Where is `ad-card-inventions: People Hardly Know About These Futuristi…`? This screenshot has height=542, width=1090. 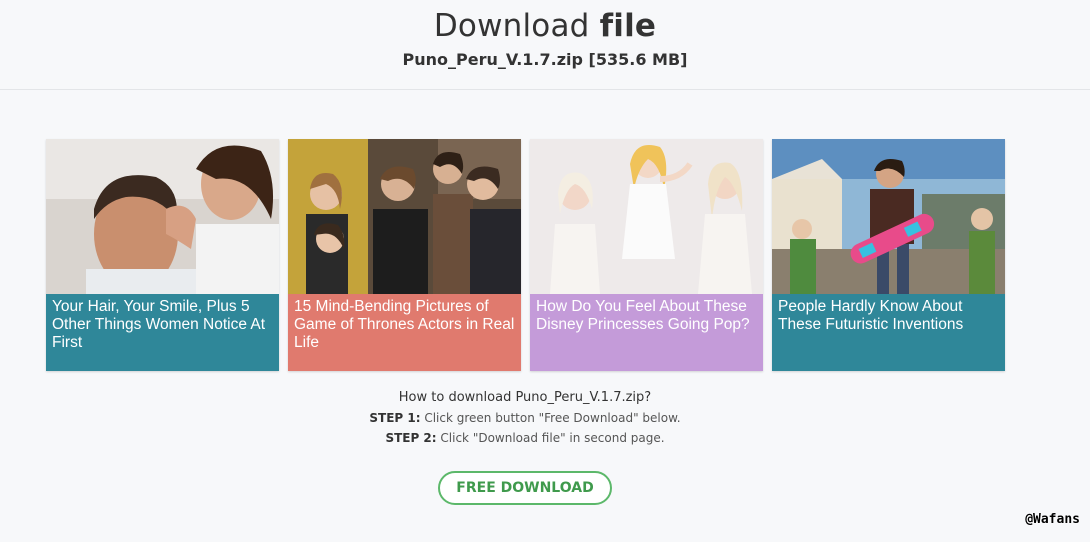 ad-card-inventions: People Hardly Know About These Futuristi… is located at coordinates (888, 255).